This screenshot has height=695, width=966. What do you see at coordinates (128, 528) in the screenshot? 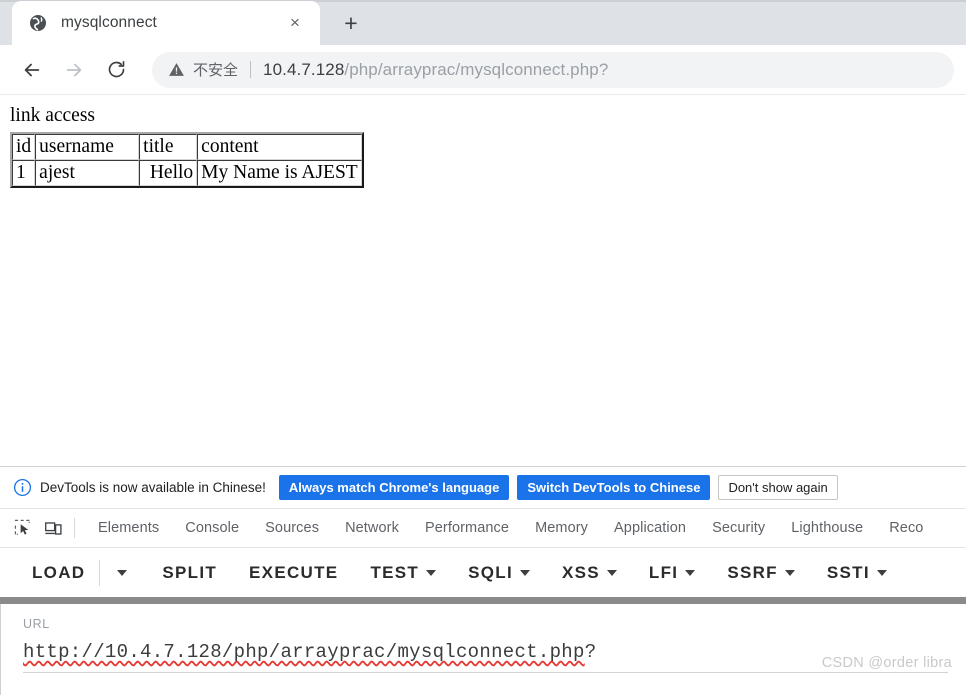
I see `tab-elements: Elements` at bounding box center [128, 528].